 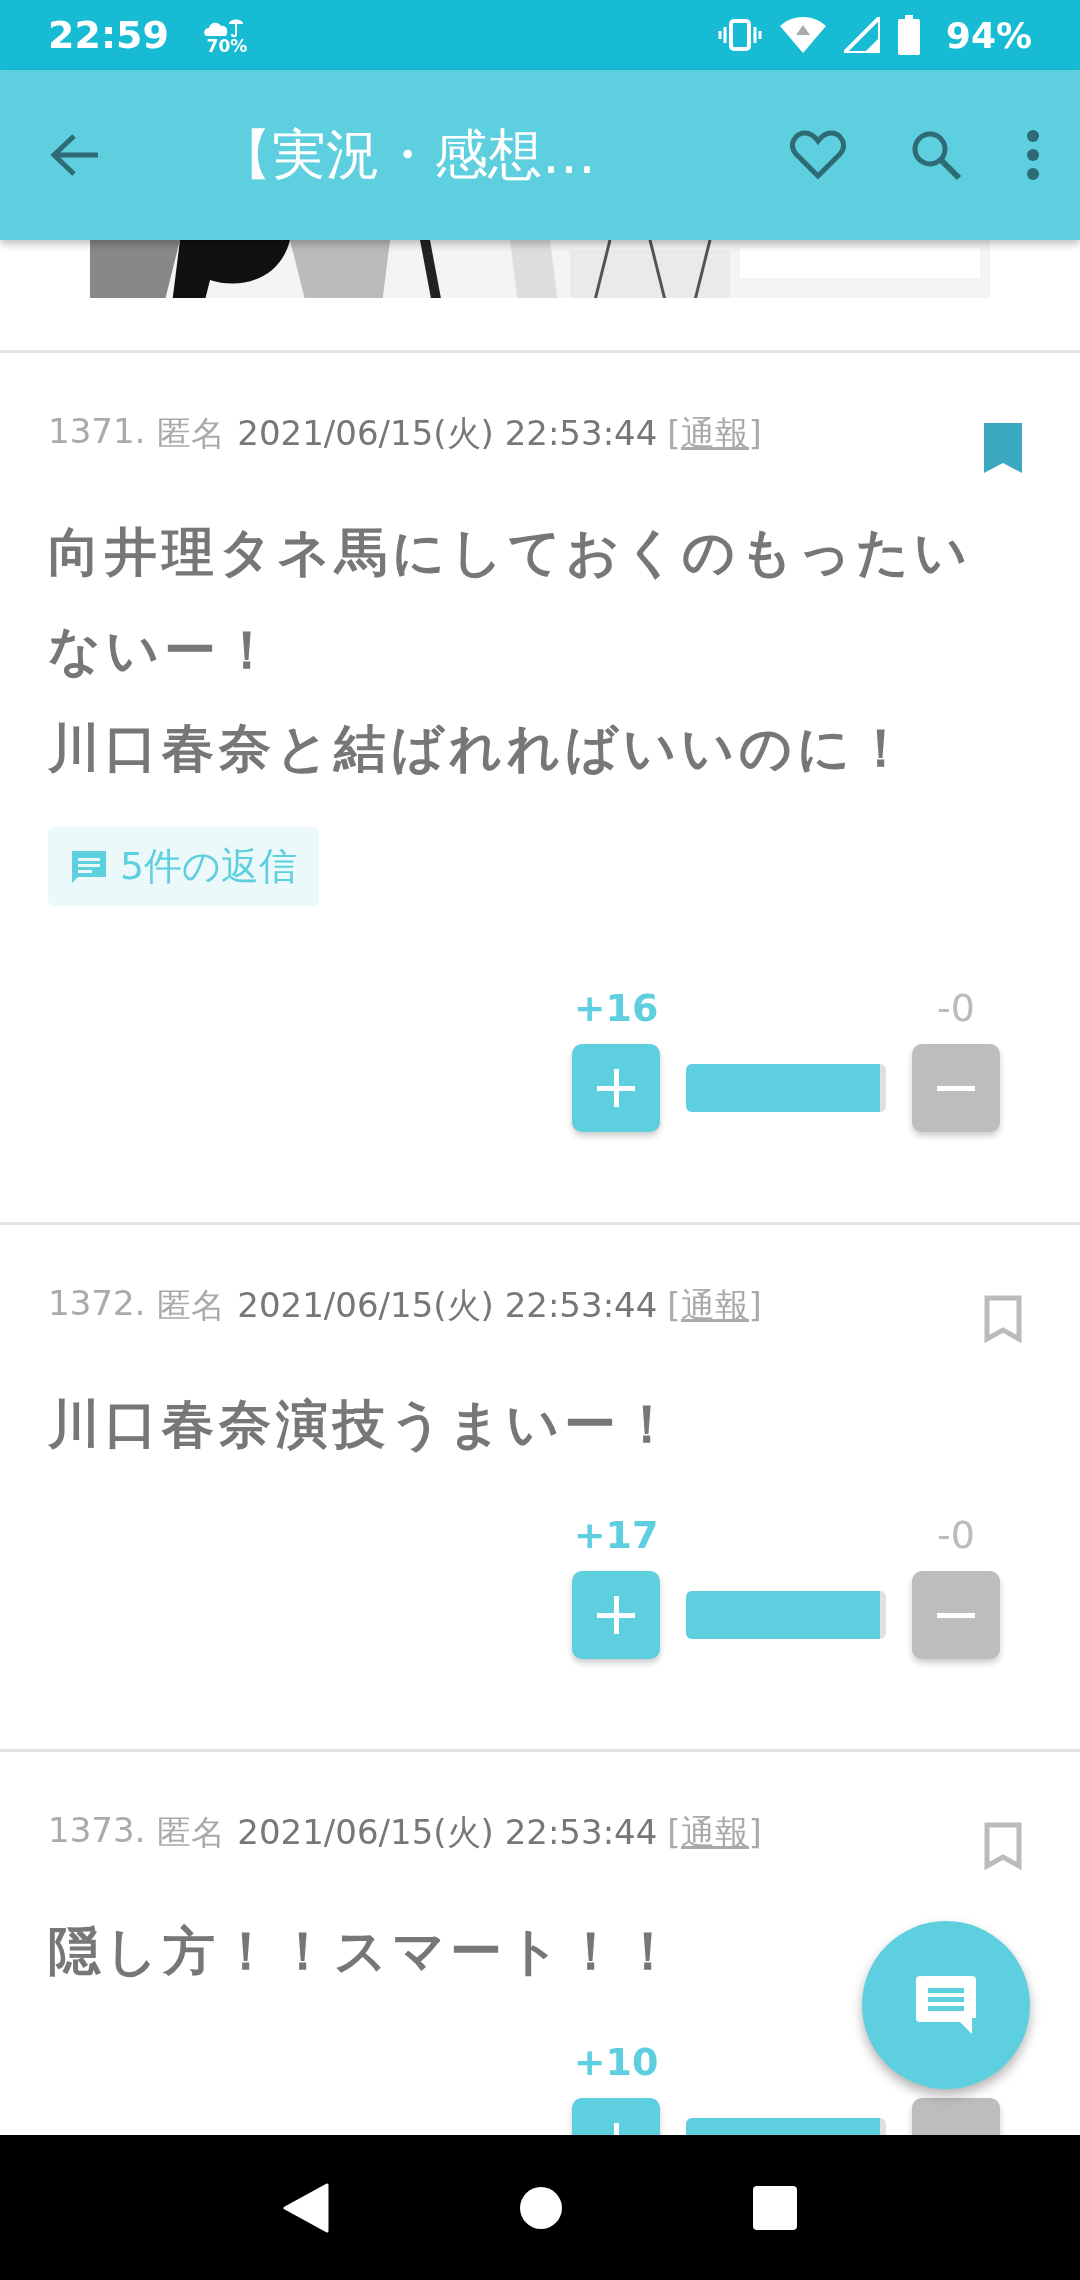 I want to click on battery-percent: 94%, so click(x=988, y=35).